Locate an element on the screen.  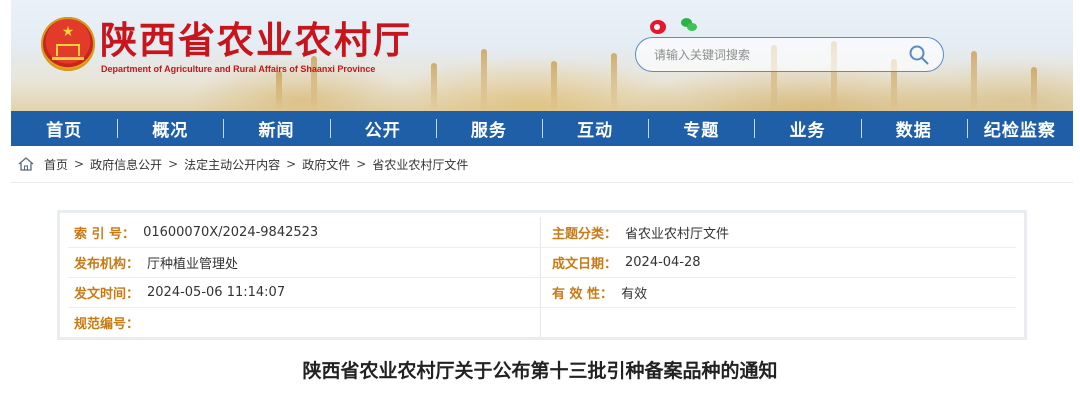
nav-item-home: 首页 is located at coordinates (64, 128).